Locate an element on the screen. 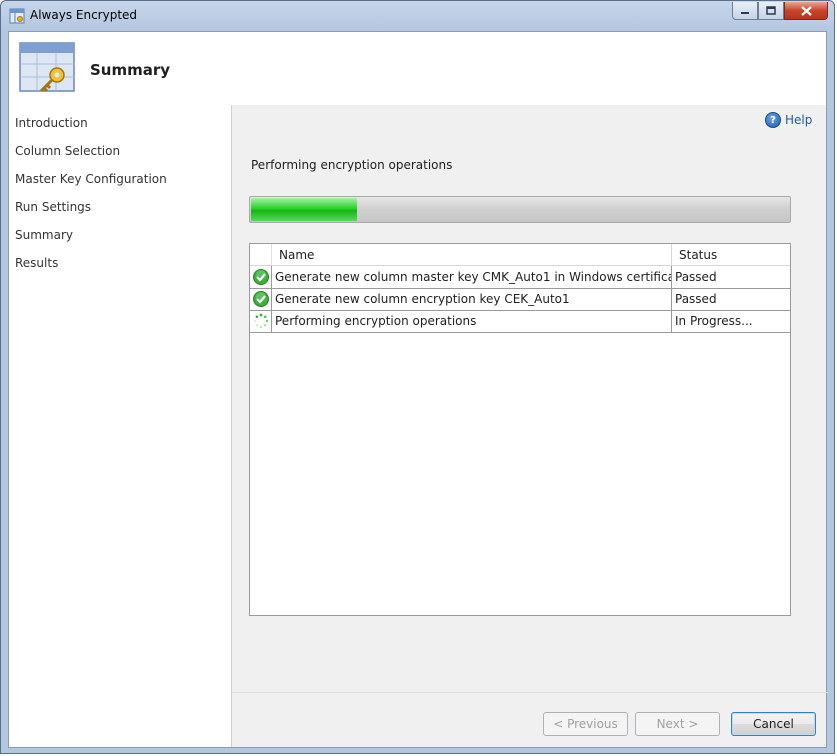 The image size is (837, 756). nav-item-column-selection: Column Selection is located at coordinates (67, 151).